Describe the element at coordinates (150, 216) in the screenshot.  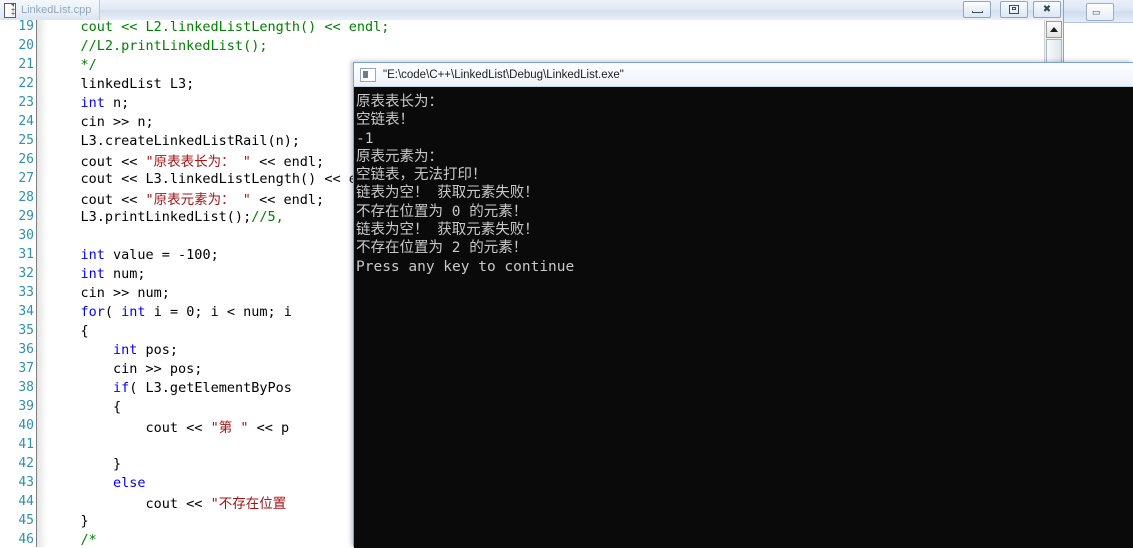
I see `code-token: L3.printLinkedList();` at that location.